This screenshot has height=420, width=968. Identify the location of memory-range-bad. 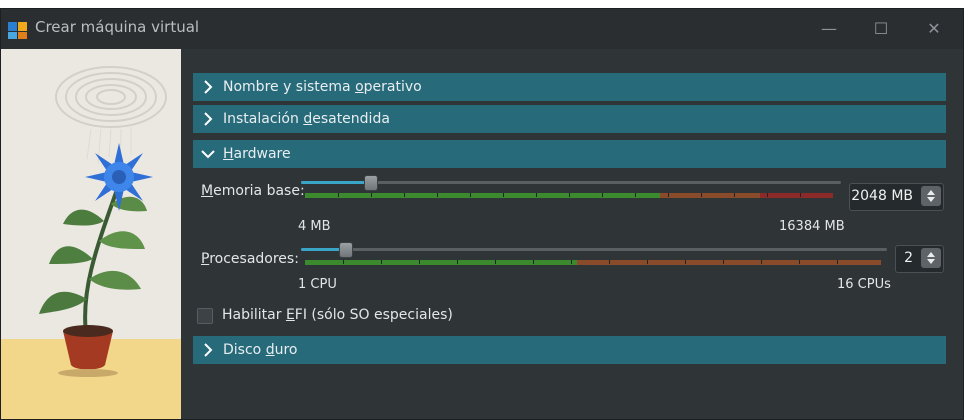
(796, 195).